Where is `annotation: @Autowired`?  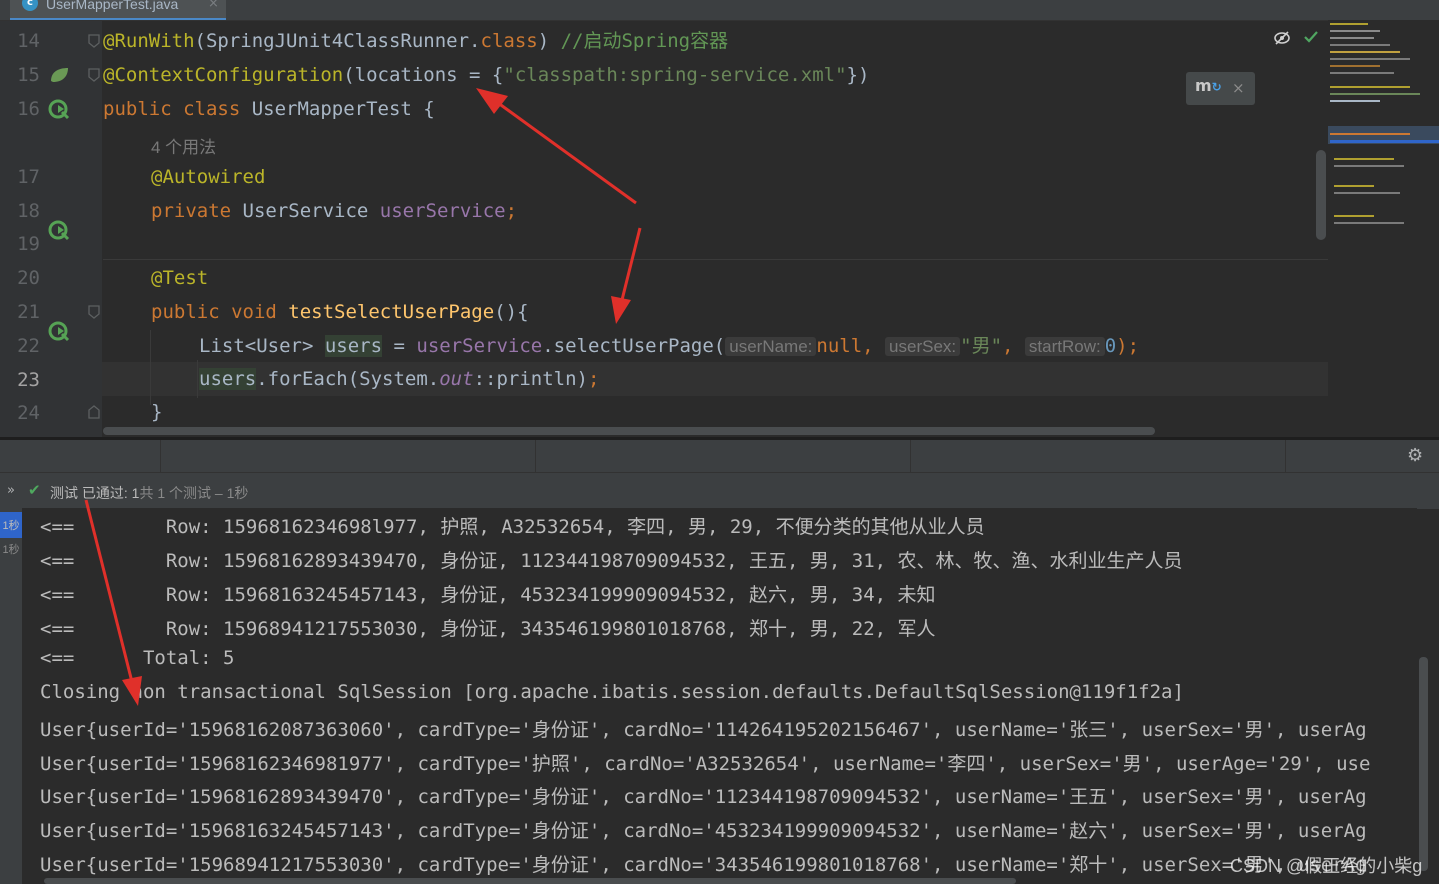 annotation: @Autowired is located at coordinates (208, 177).